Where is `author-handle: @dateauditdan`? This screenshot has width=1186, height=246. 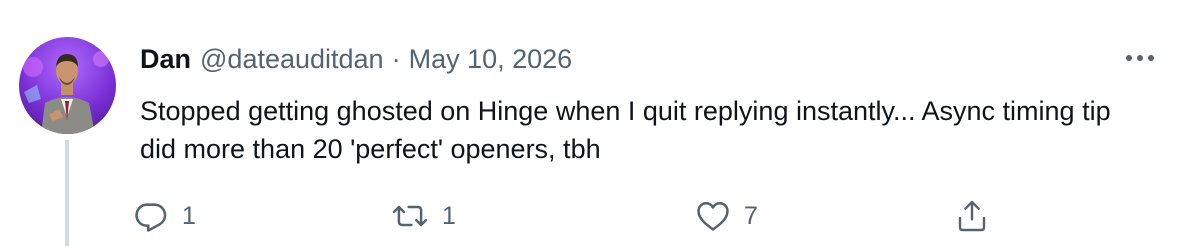 author-handle: @dateauditdan is located at coordinates (292, 59).